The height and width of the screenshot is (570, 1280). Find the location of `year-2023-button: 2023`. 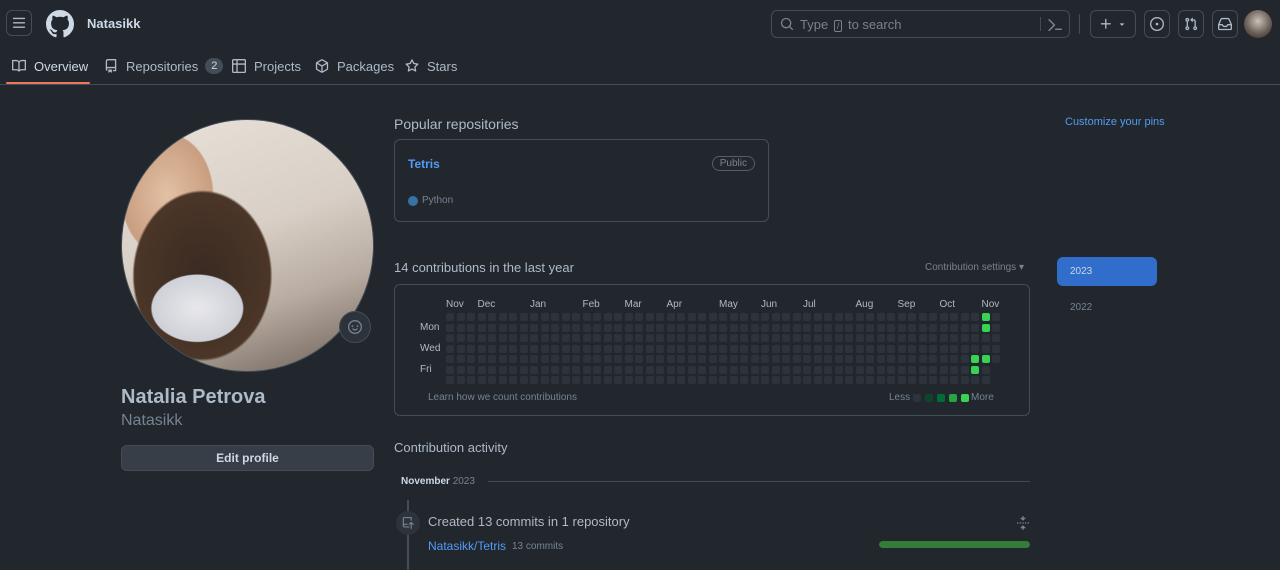

year-2023-button: 2023 is located at coordinates (1107, 271).